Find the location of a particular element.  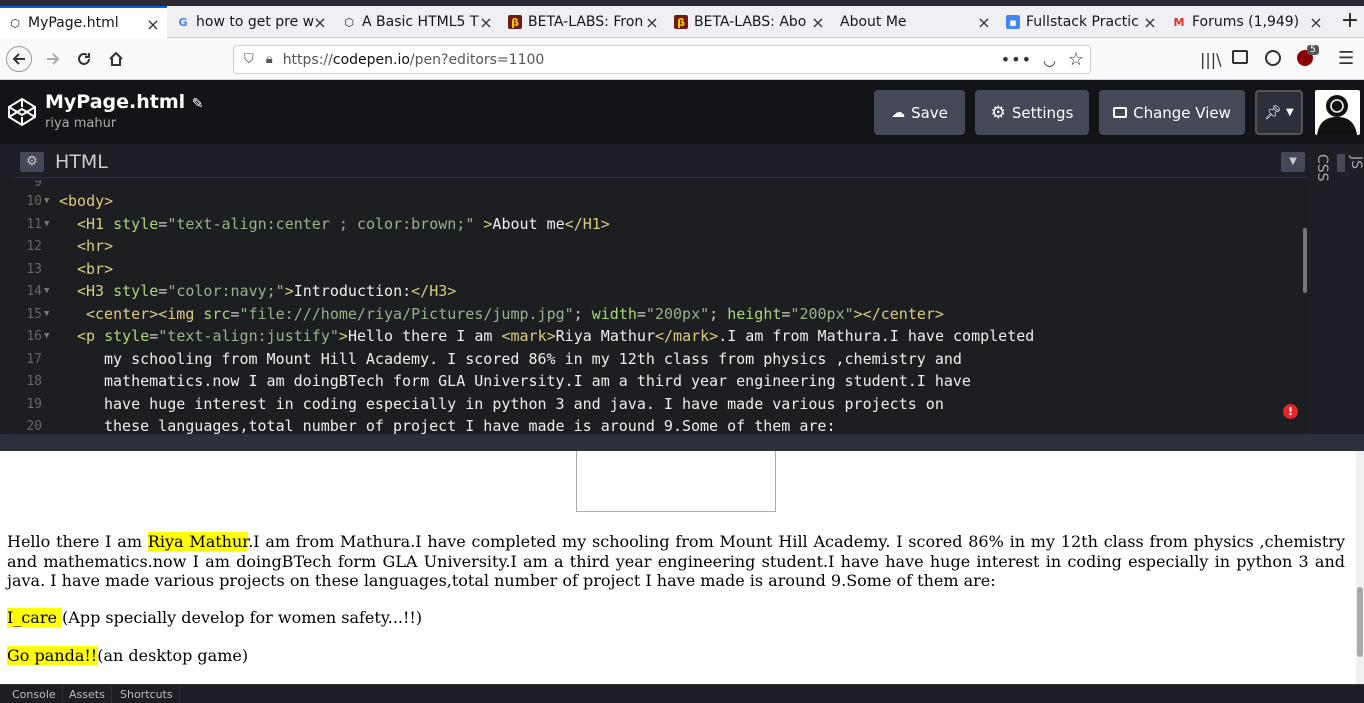

pen-title-text: MyPage.html is located at coordinates (115, 102).